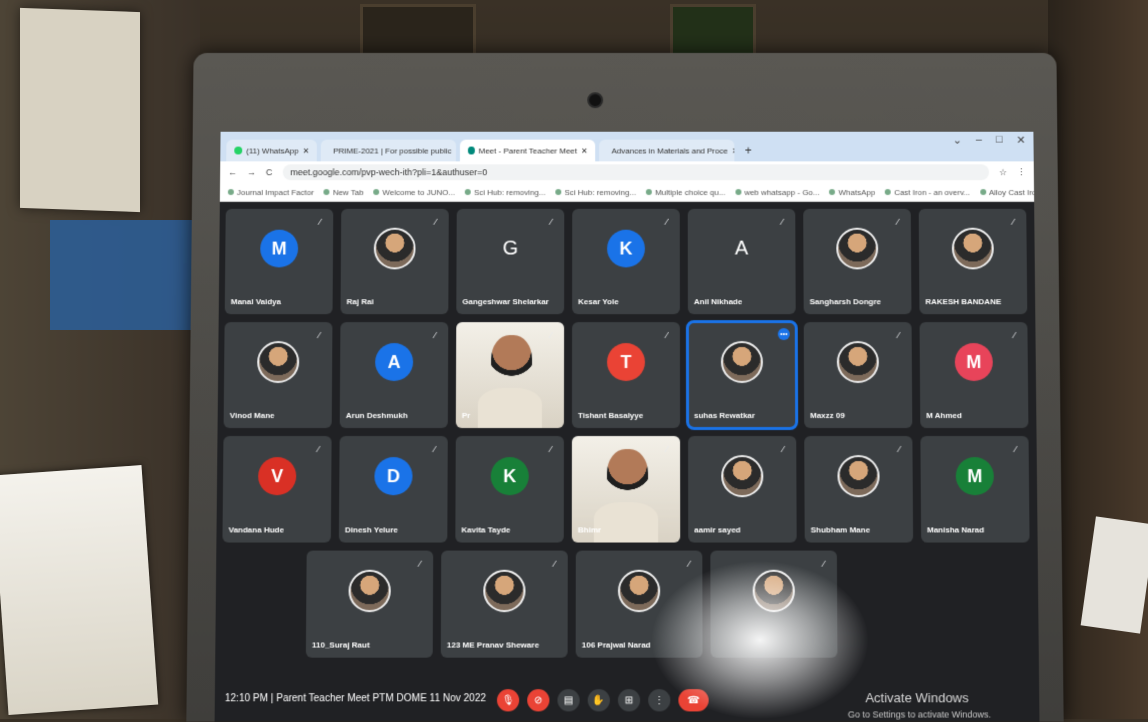 The width and height of the screenshot is (1148, 722). I want to click on participant-tile: •••suhas Rewatkar, so click(742, 375).